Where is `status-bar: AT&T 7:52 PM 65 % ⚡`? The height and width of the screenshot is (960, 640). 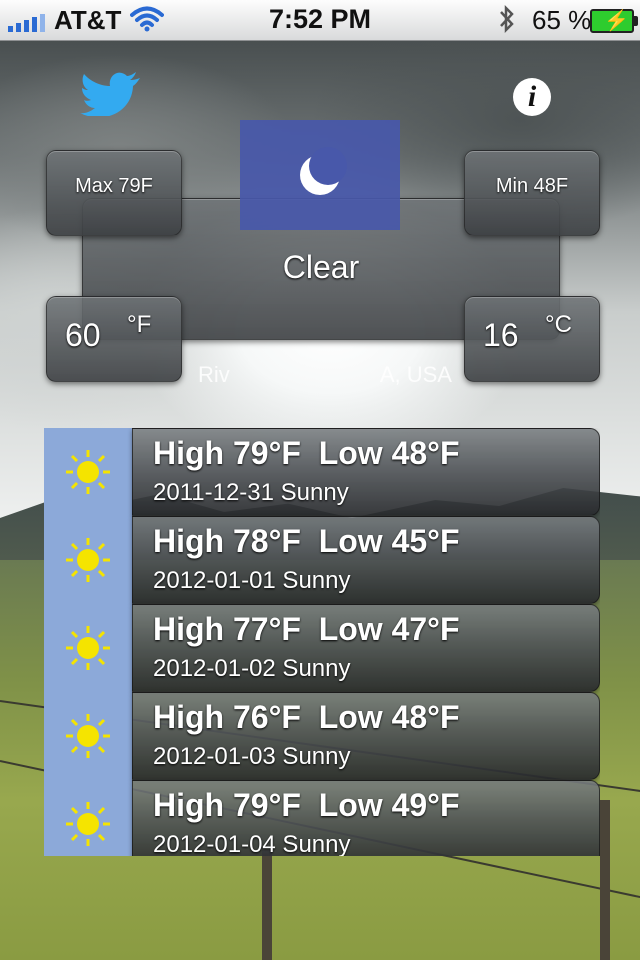
status-bar: AT&T 7:52 PM 65 % ⚡ is located at coordinates (320, 20).